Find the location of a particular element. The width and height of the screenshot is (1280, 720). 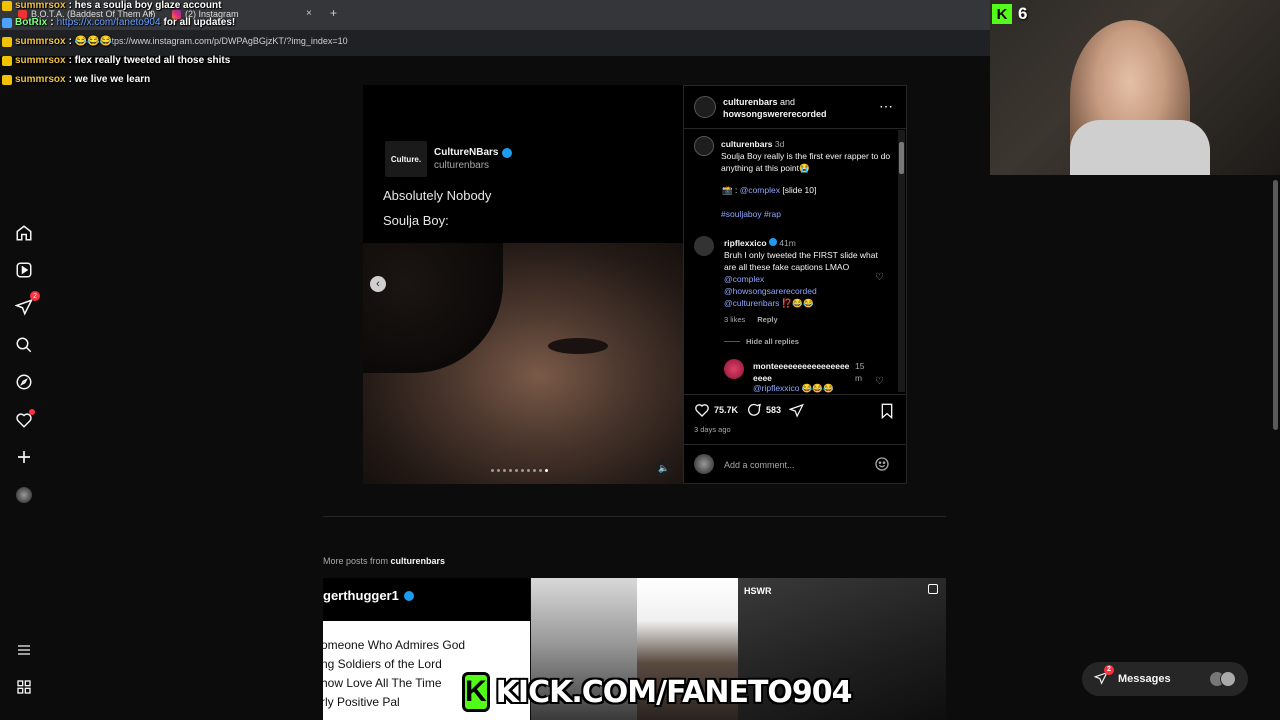

reply-text: @ripflexxico 😂😂😂 is located at coordinates (793, 388).